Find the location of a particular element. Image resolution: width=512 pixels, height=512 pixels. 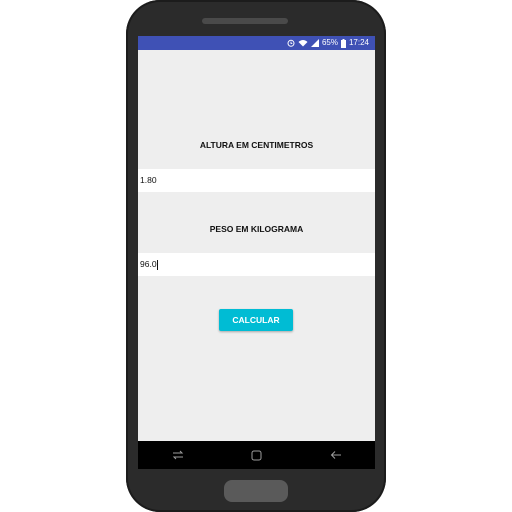

weight-input-value: 96.0 is located at coordinates (148, 264).